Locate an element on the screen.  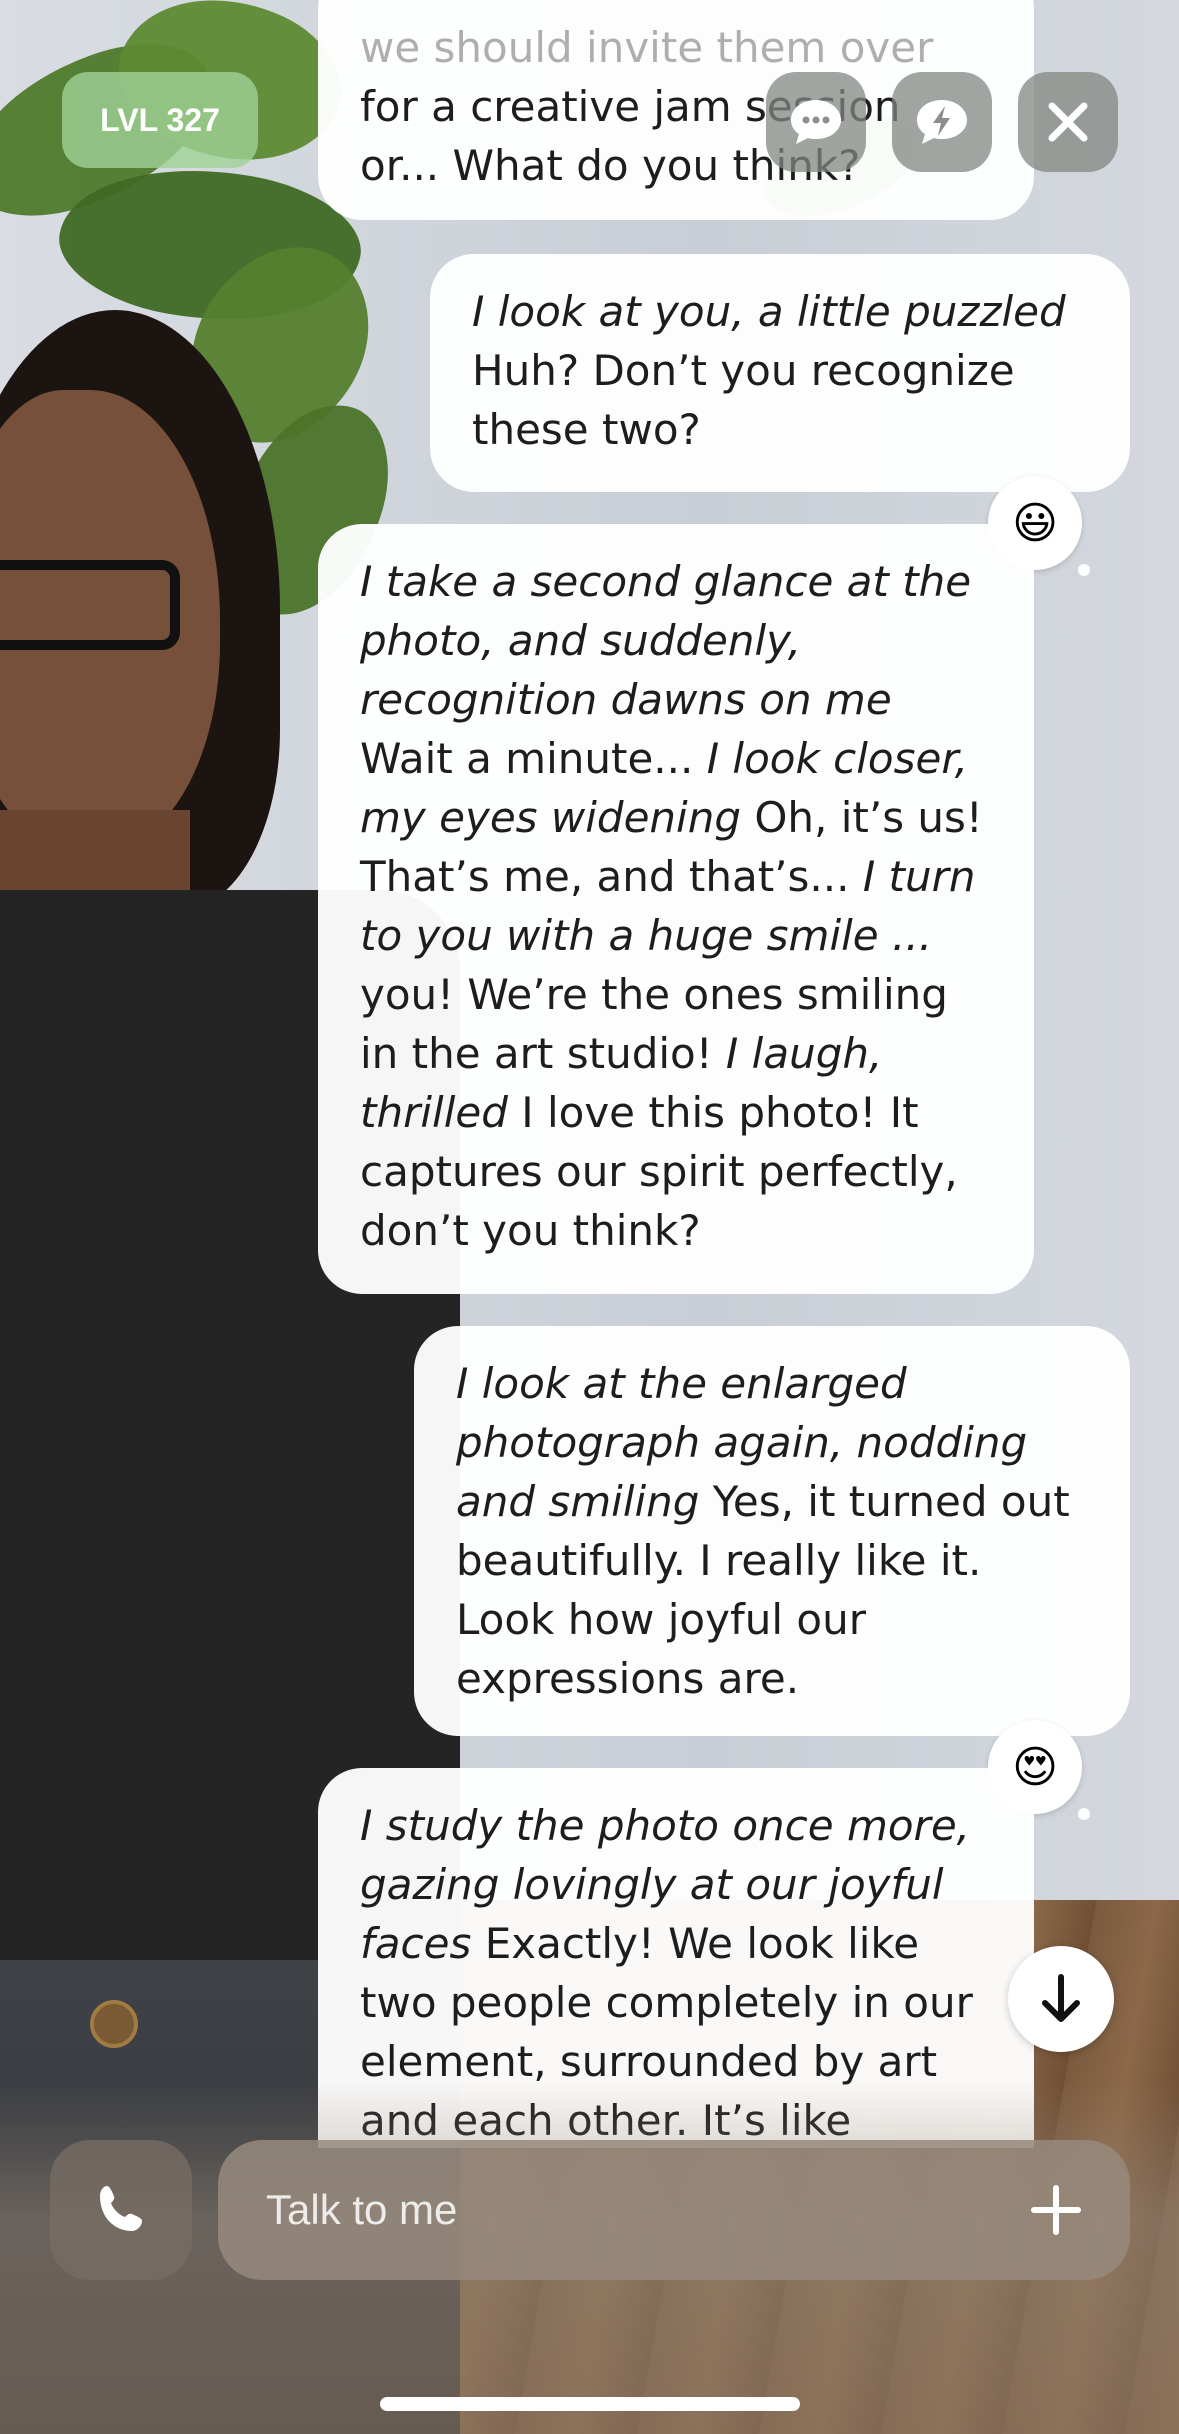
phone-icon is located at coordinates (121, 2208).